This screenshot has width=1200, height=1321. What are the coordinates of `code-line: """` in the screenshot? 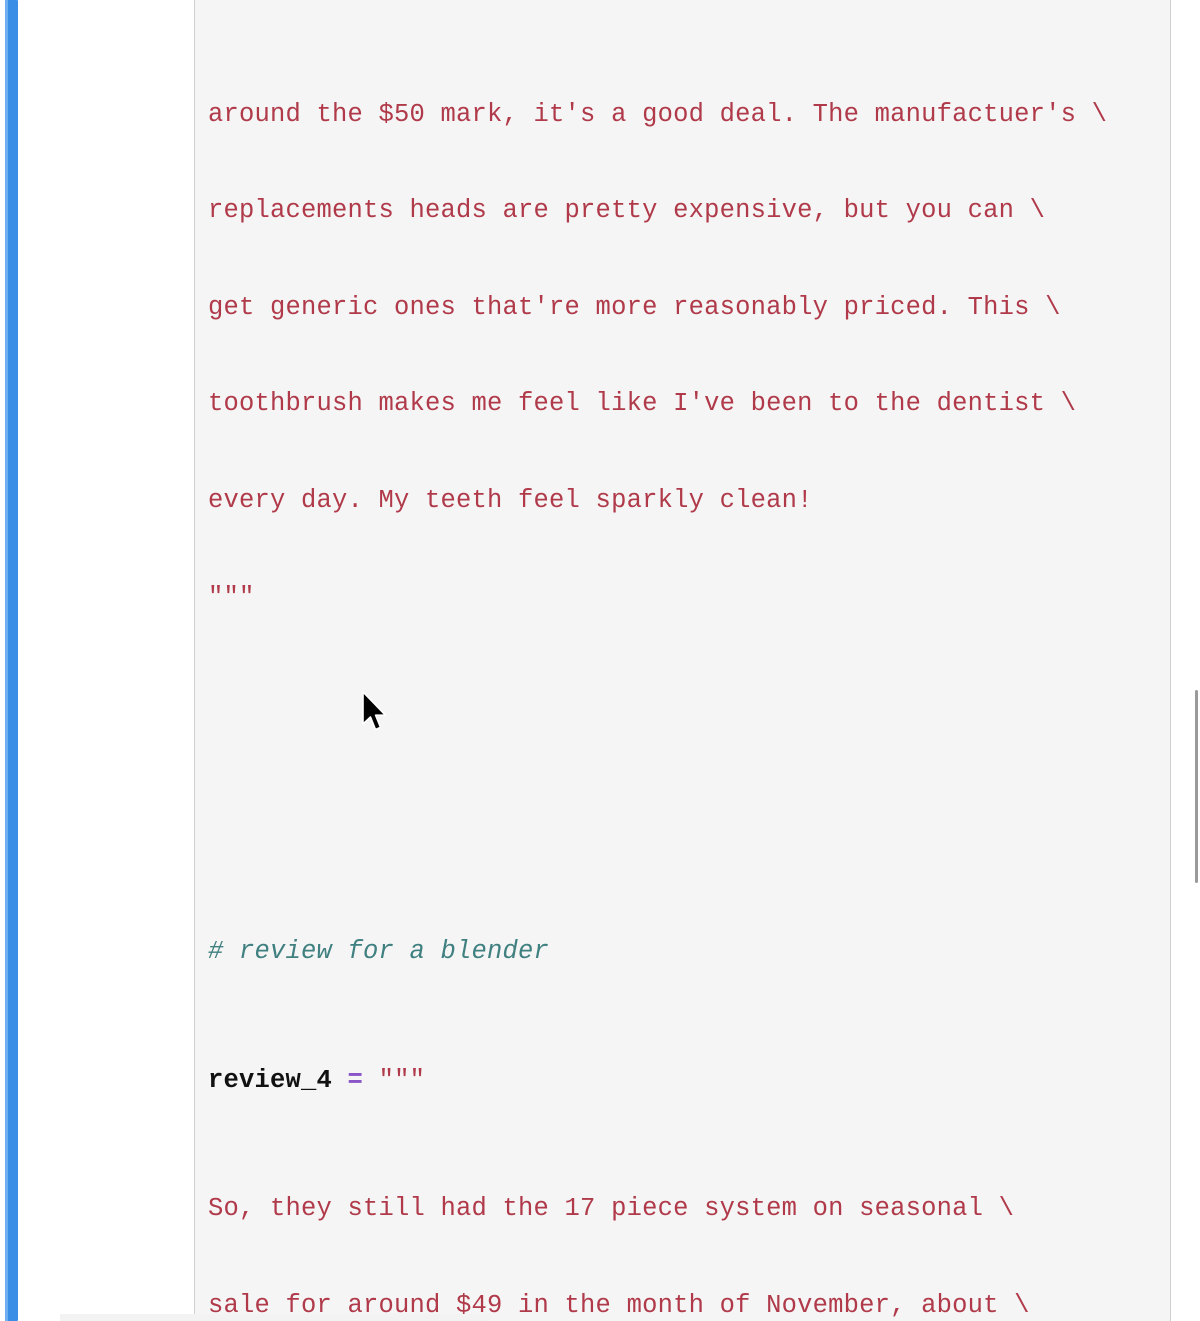 It's located at (689, 598).